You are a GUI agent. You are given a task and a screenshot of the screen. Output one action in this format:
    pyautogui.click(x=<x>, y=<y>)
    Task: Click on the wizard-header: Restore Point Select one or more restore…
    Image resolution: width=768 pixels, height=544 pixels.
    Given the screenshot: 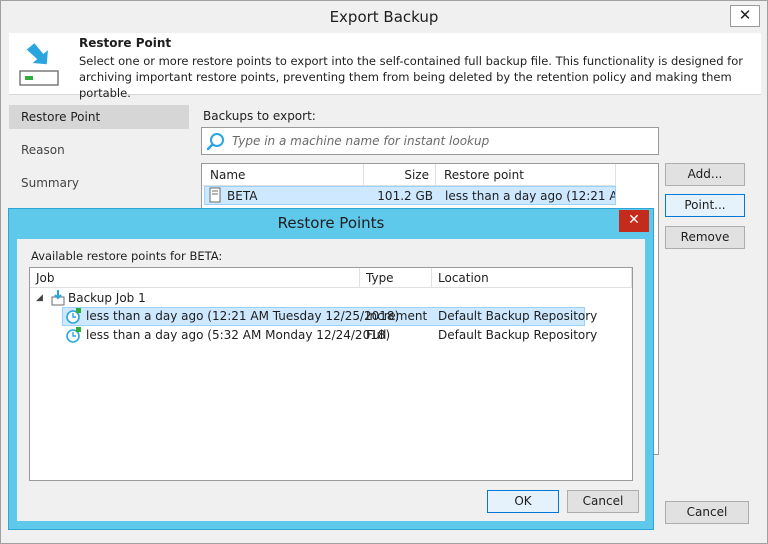 What is the action you would take?
    pyautogui.click(x=385, y=66)
    